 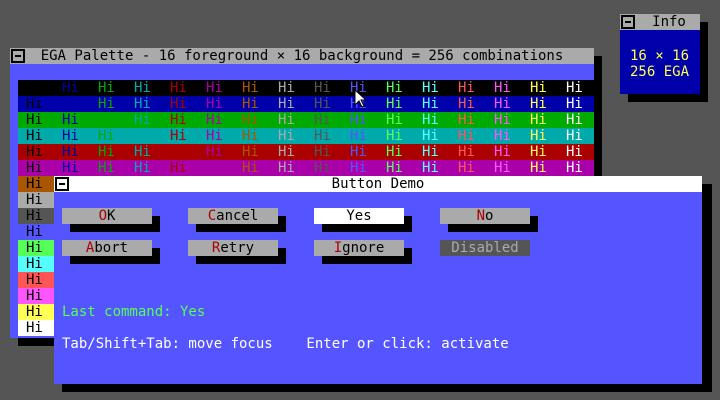 What do you see at coordinates (107, 216) in the screenshot?
I see `ok-button: OK` at bounding box center [107, 216].